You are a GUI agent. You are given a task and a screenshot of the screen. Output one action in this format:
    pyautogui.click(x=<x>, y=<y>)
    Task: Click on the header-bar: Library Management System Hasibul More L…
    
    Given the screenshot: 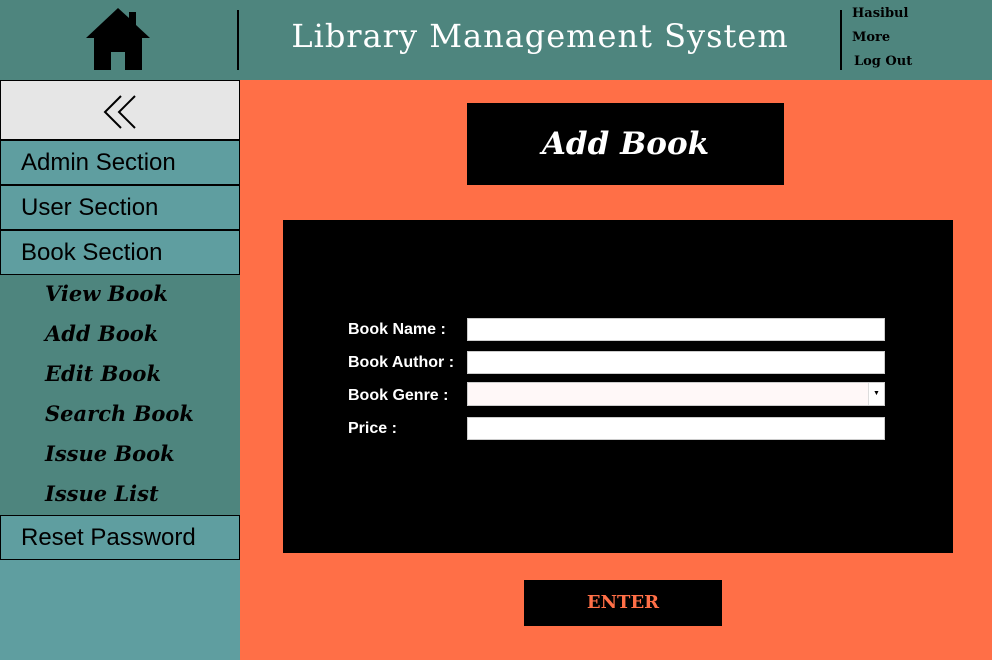 What is the action you would take?
    pyautogui.click(x=496, y=40)
    